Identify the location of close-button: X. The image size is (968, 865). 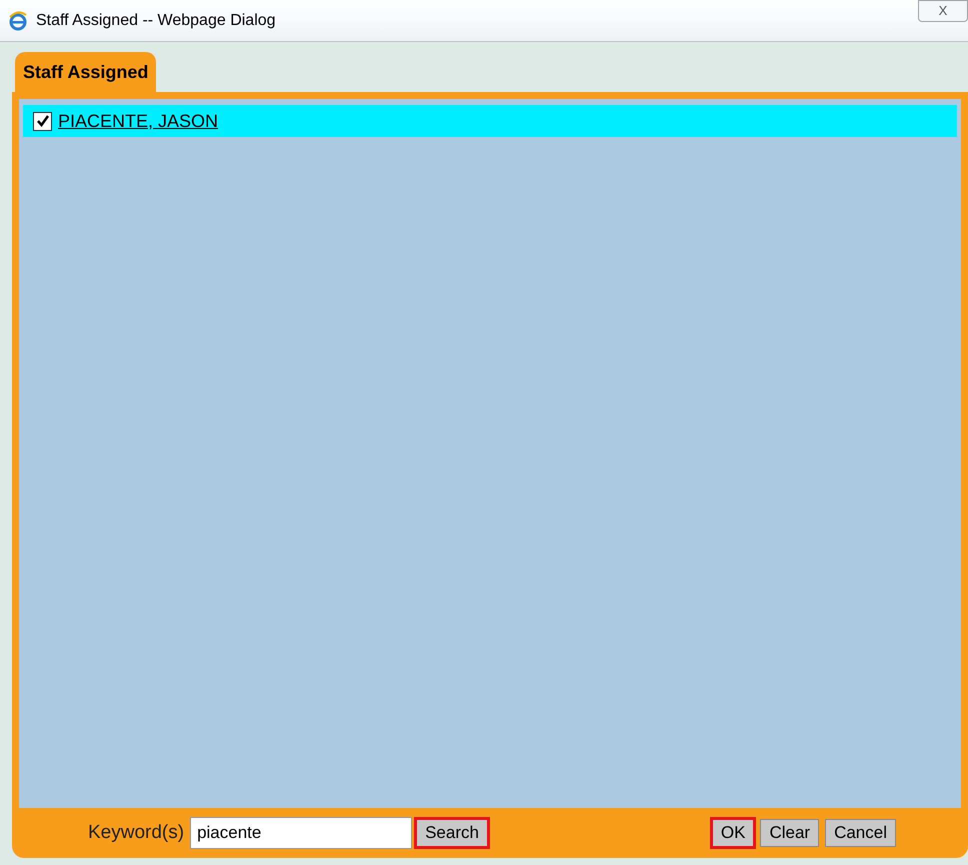
(943, 11).